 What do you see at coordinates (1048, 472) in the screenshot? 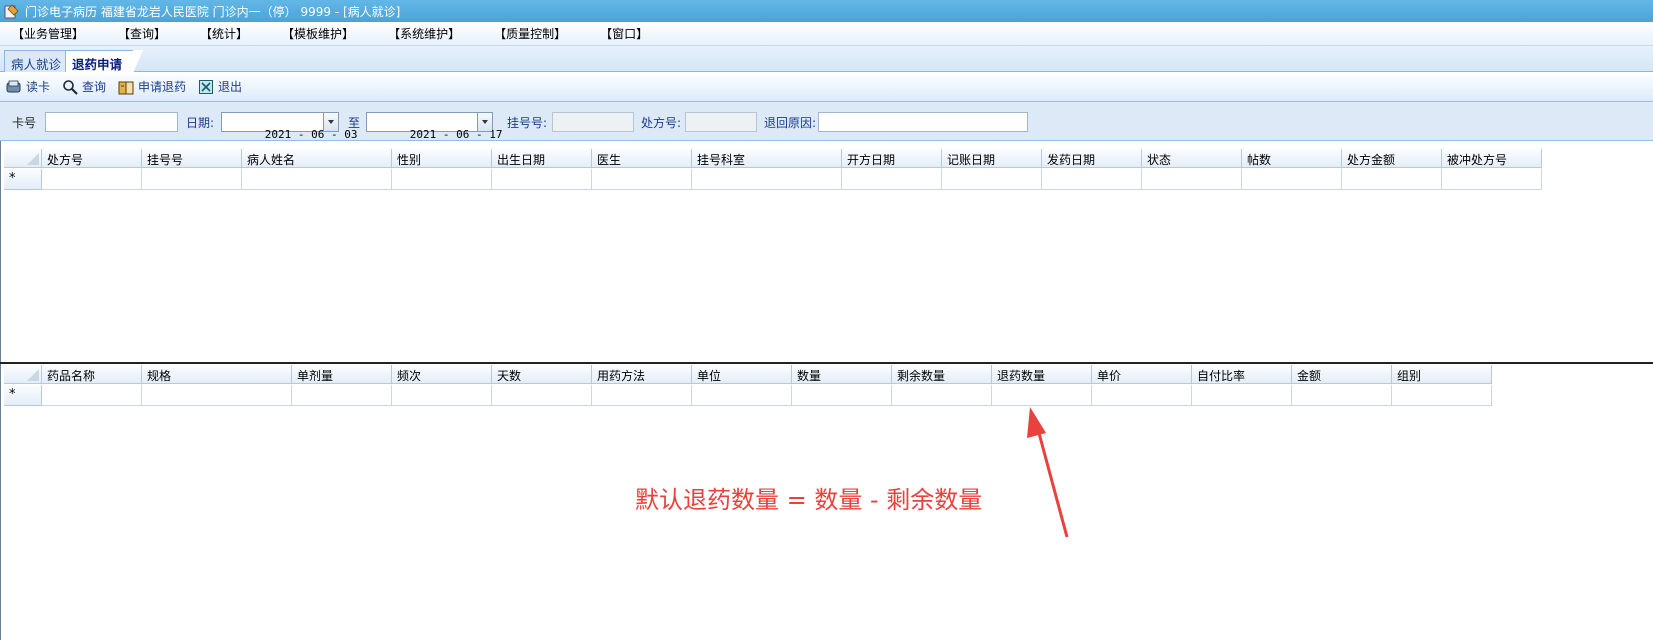
I see `annotation-arrow-icon` at bounding box center [1048, 472].